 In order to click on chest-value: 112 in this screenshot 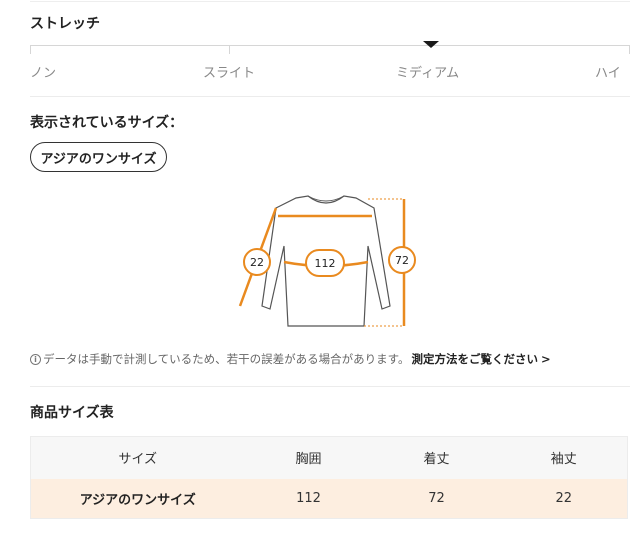, I will do `click(325, 263)`.